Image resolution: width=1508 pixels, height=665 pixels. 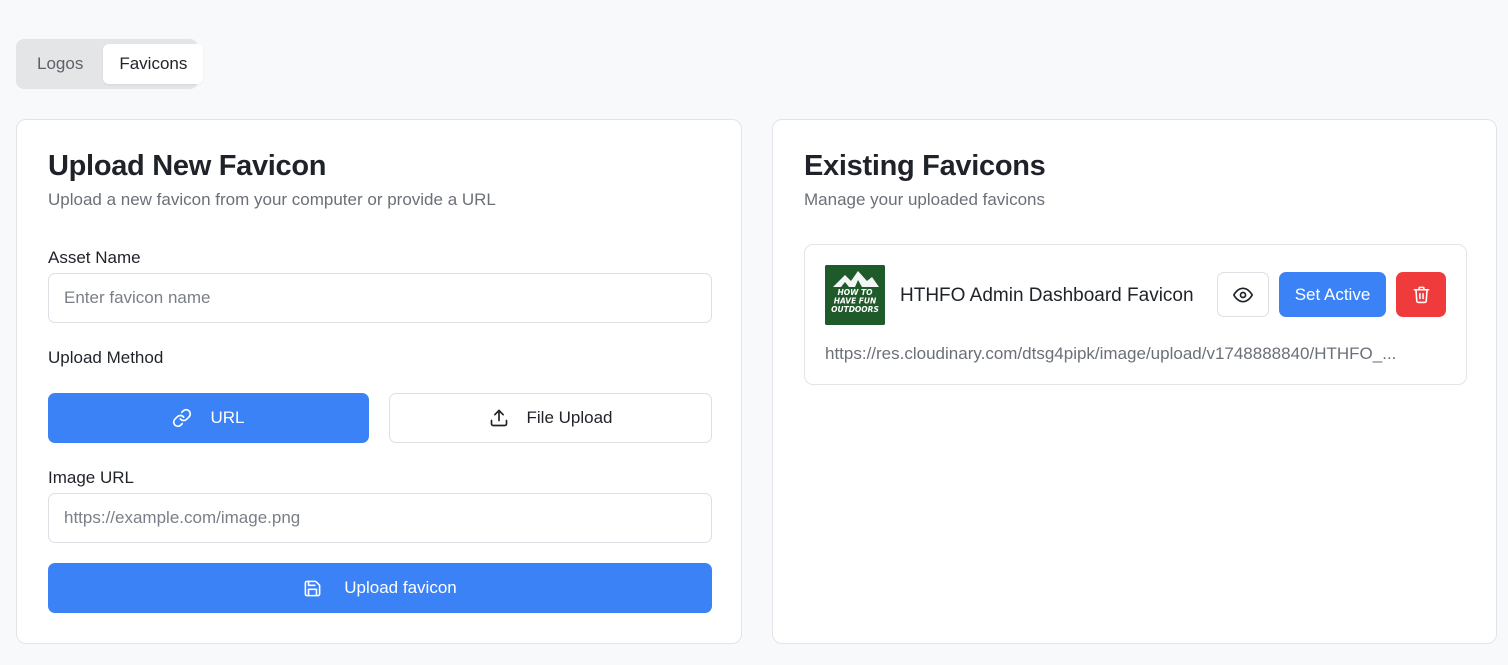 I want to click on thumb-text-line-3: OUTDOORS, so click(x=855, y=309).